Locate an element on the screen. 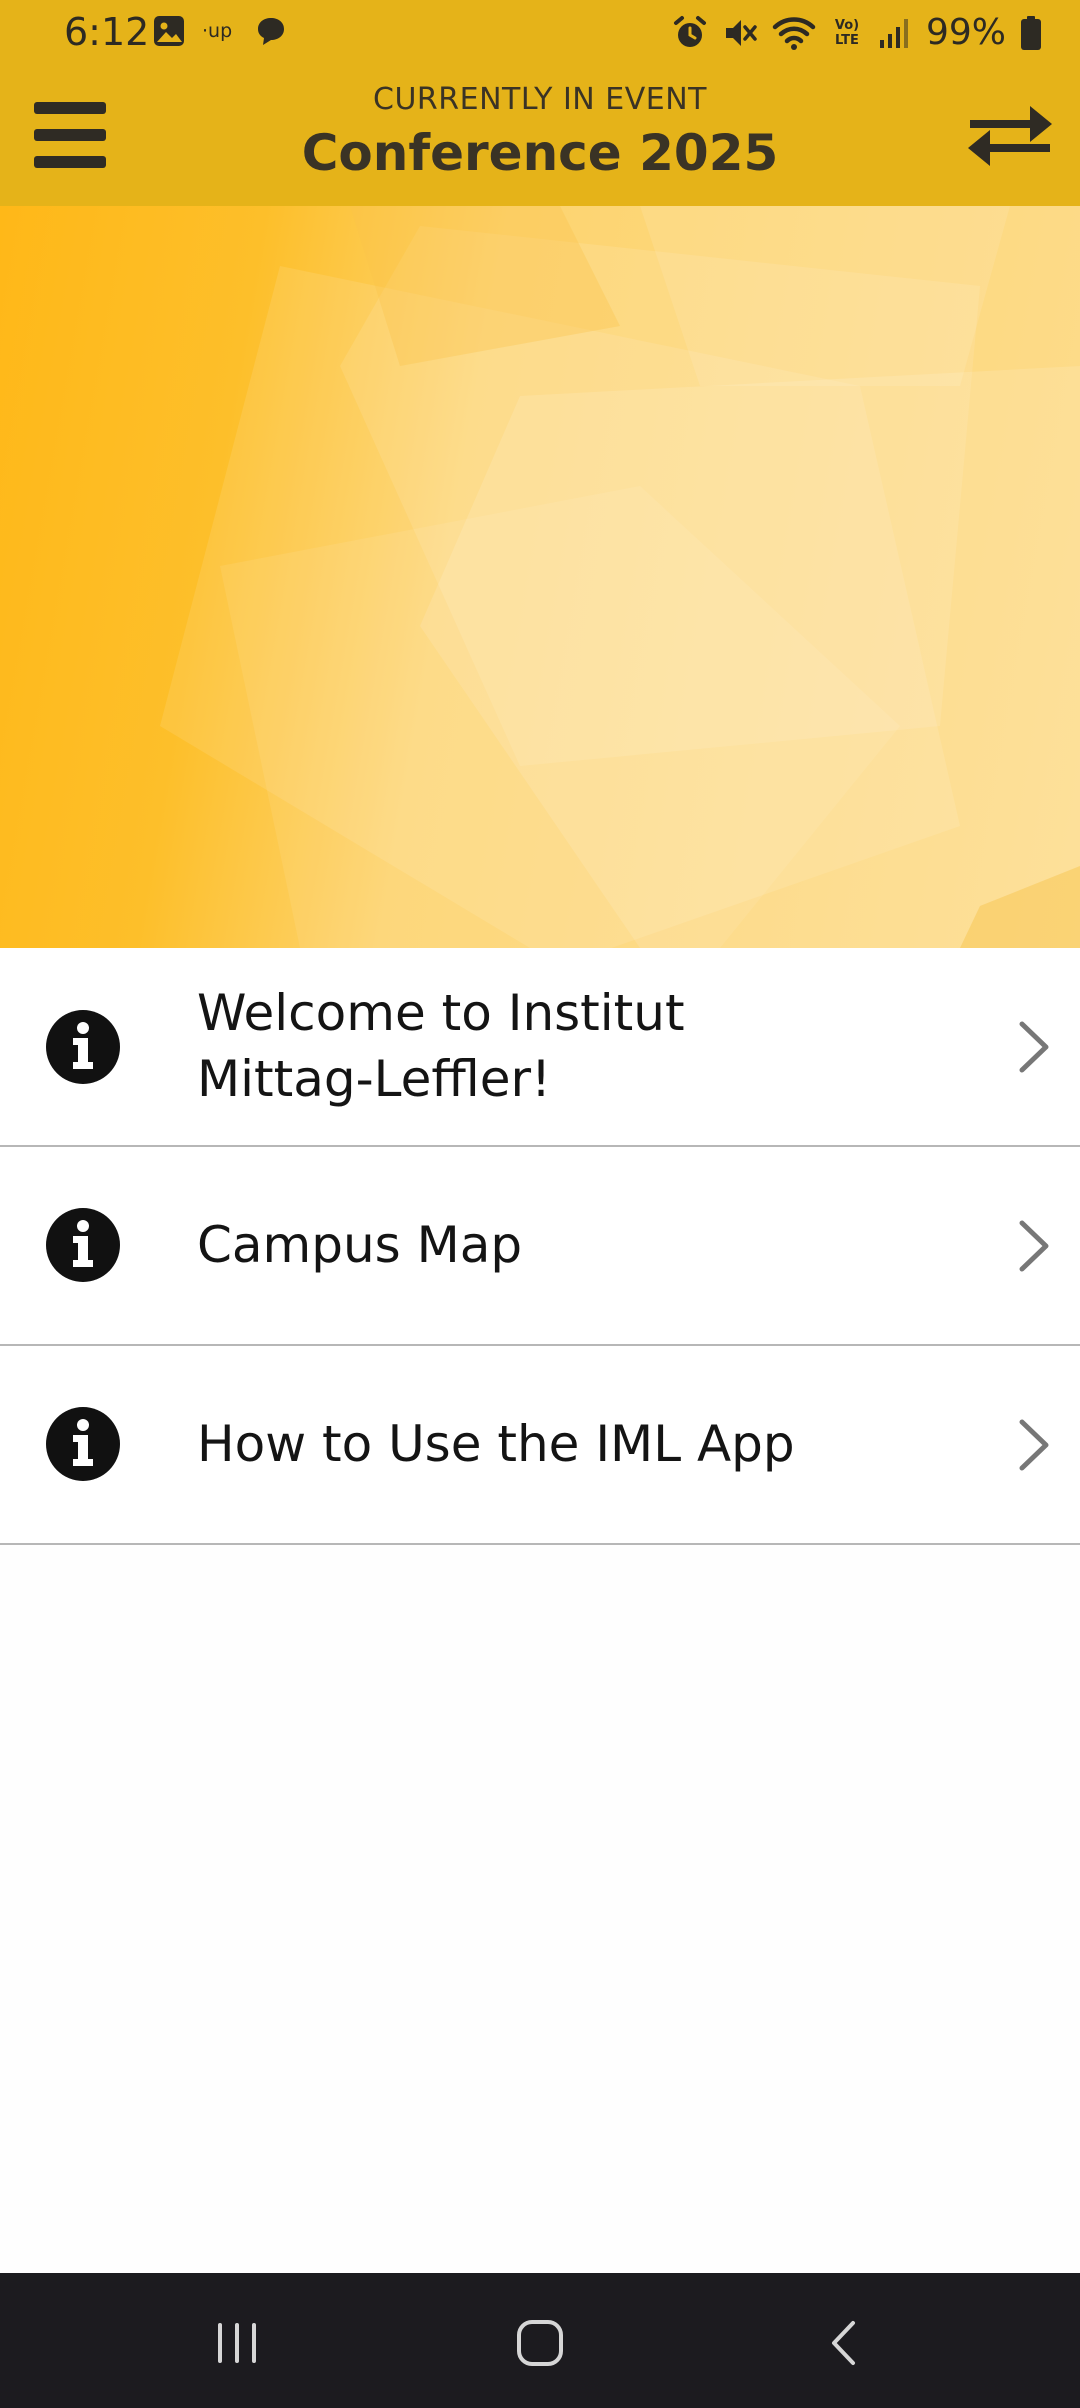 The height and width of the screenshot is (2408, 1080). menu-item-how-to-use: How to Use the IML App is located at coordinates (540, 1445).